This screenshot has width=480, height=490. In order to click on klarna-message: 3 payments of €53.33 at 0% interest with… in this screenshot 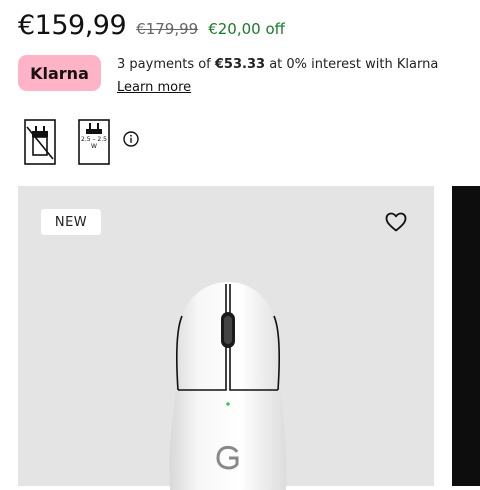, I will do `click(277, 76)`.